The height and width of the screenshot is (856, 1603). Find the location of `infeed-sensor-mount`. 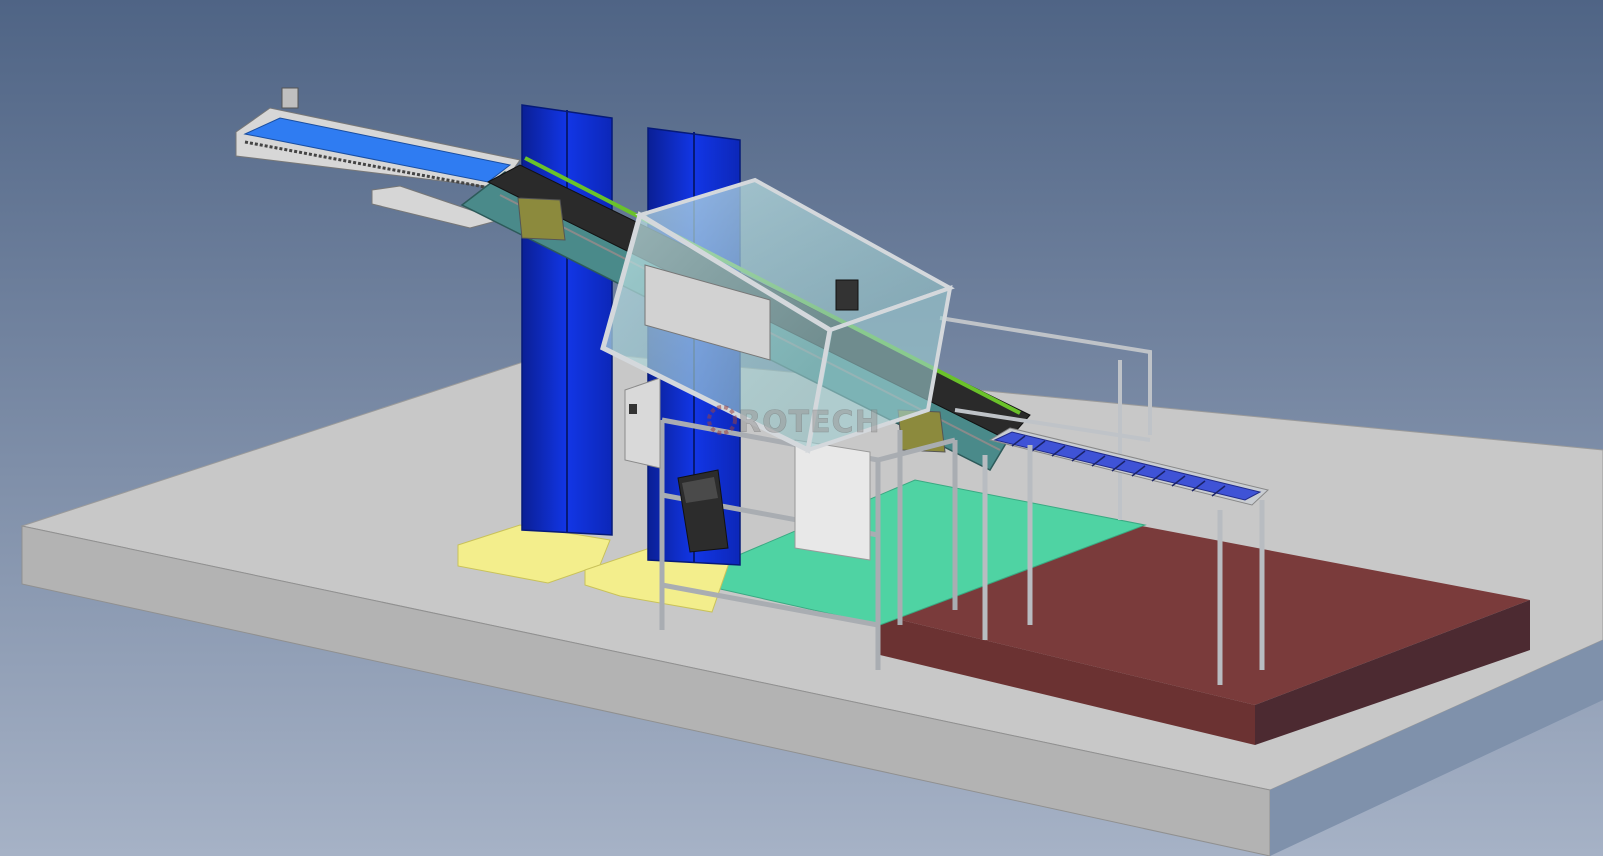

infeed-sensor-mount is located at coordinates (290, 98).